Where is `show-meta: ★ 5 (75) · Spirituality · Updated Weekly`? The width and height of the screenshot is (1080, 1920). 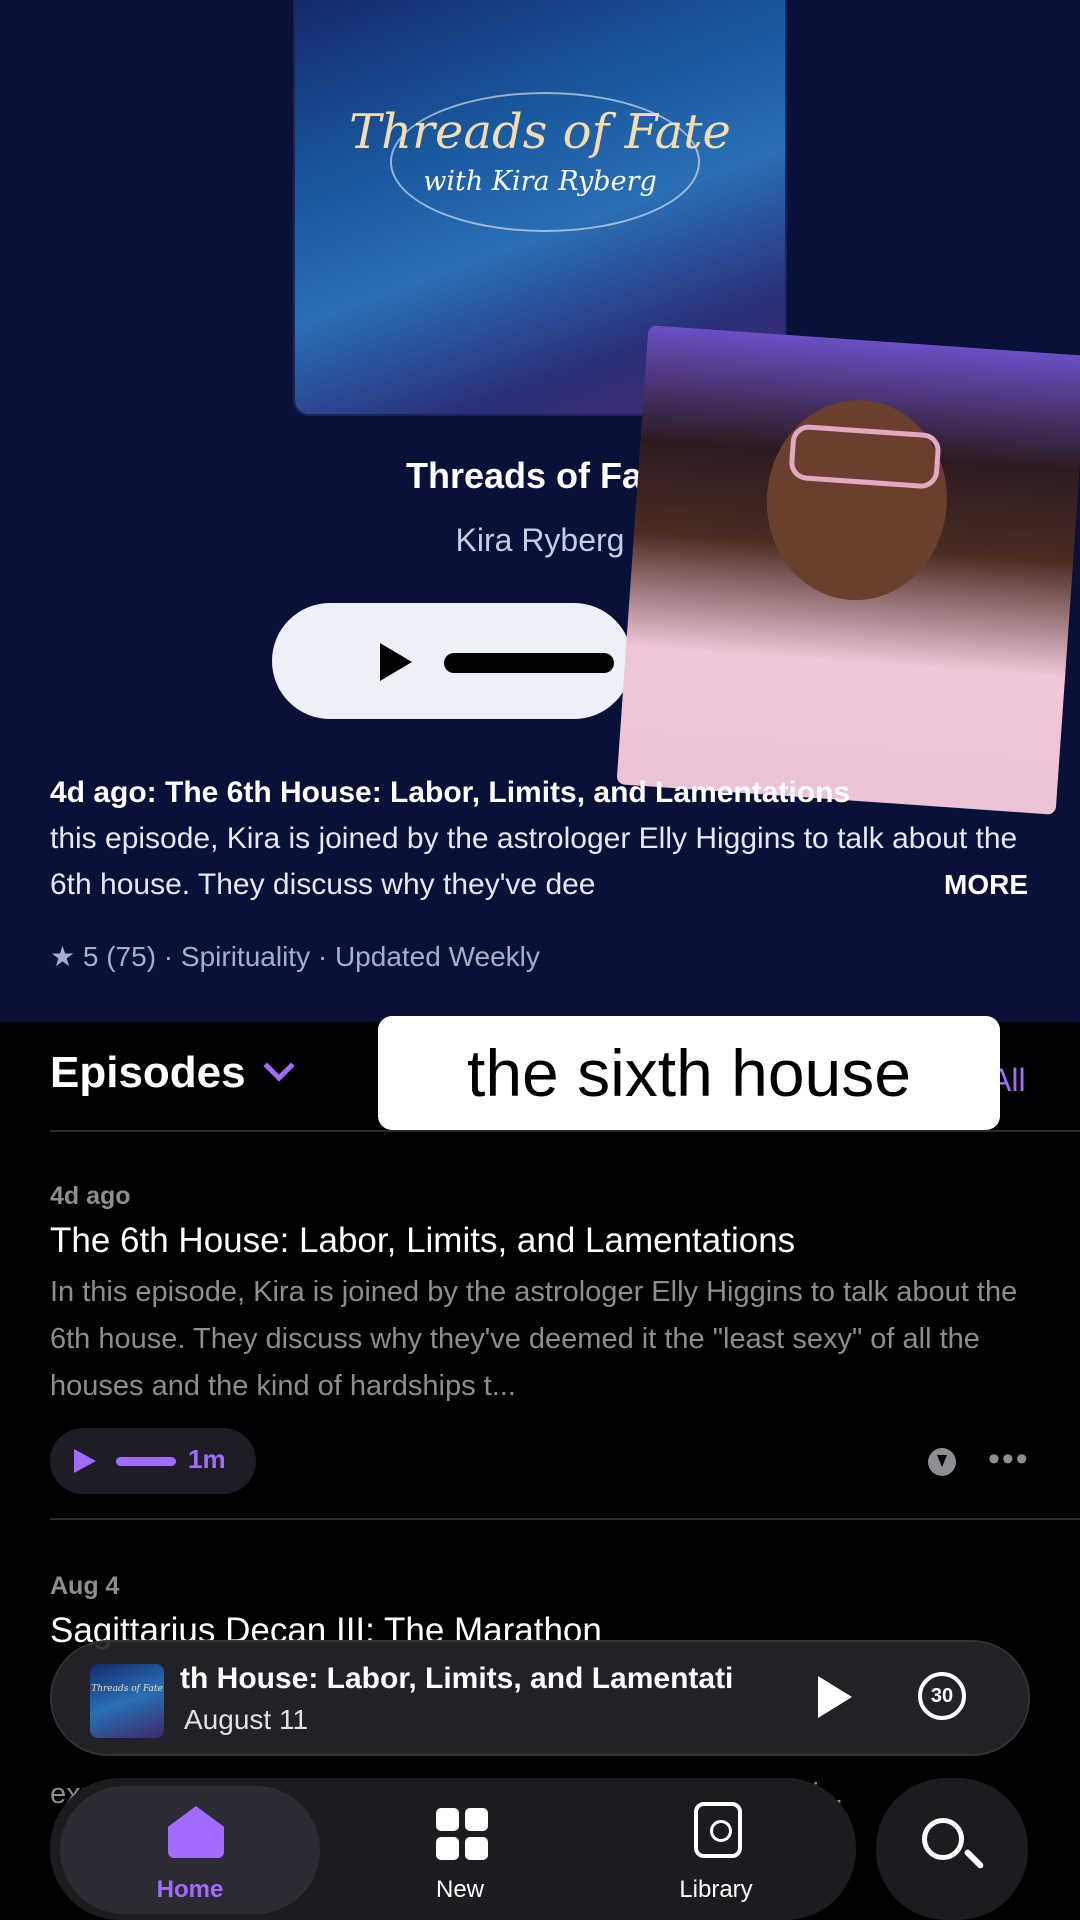 show-meta: ★ 5 (75) · Spirituality · Updated Weekly is located at coordinates (295, 956).